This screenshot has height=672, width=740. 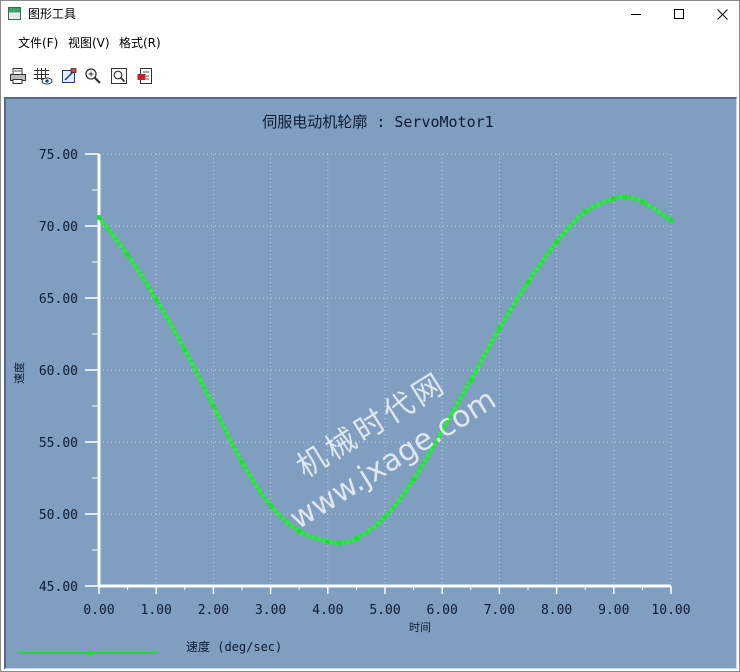 I want to click on x-tick-label: 4.00, so click(x=327, y=610).